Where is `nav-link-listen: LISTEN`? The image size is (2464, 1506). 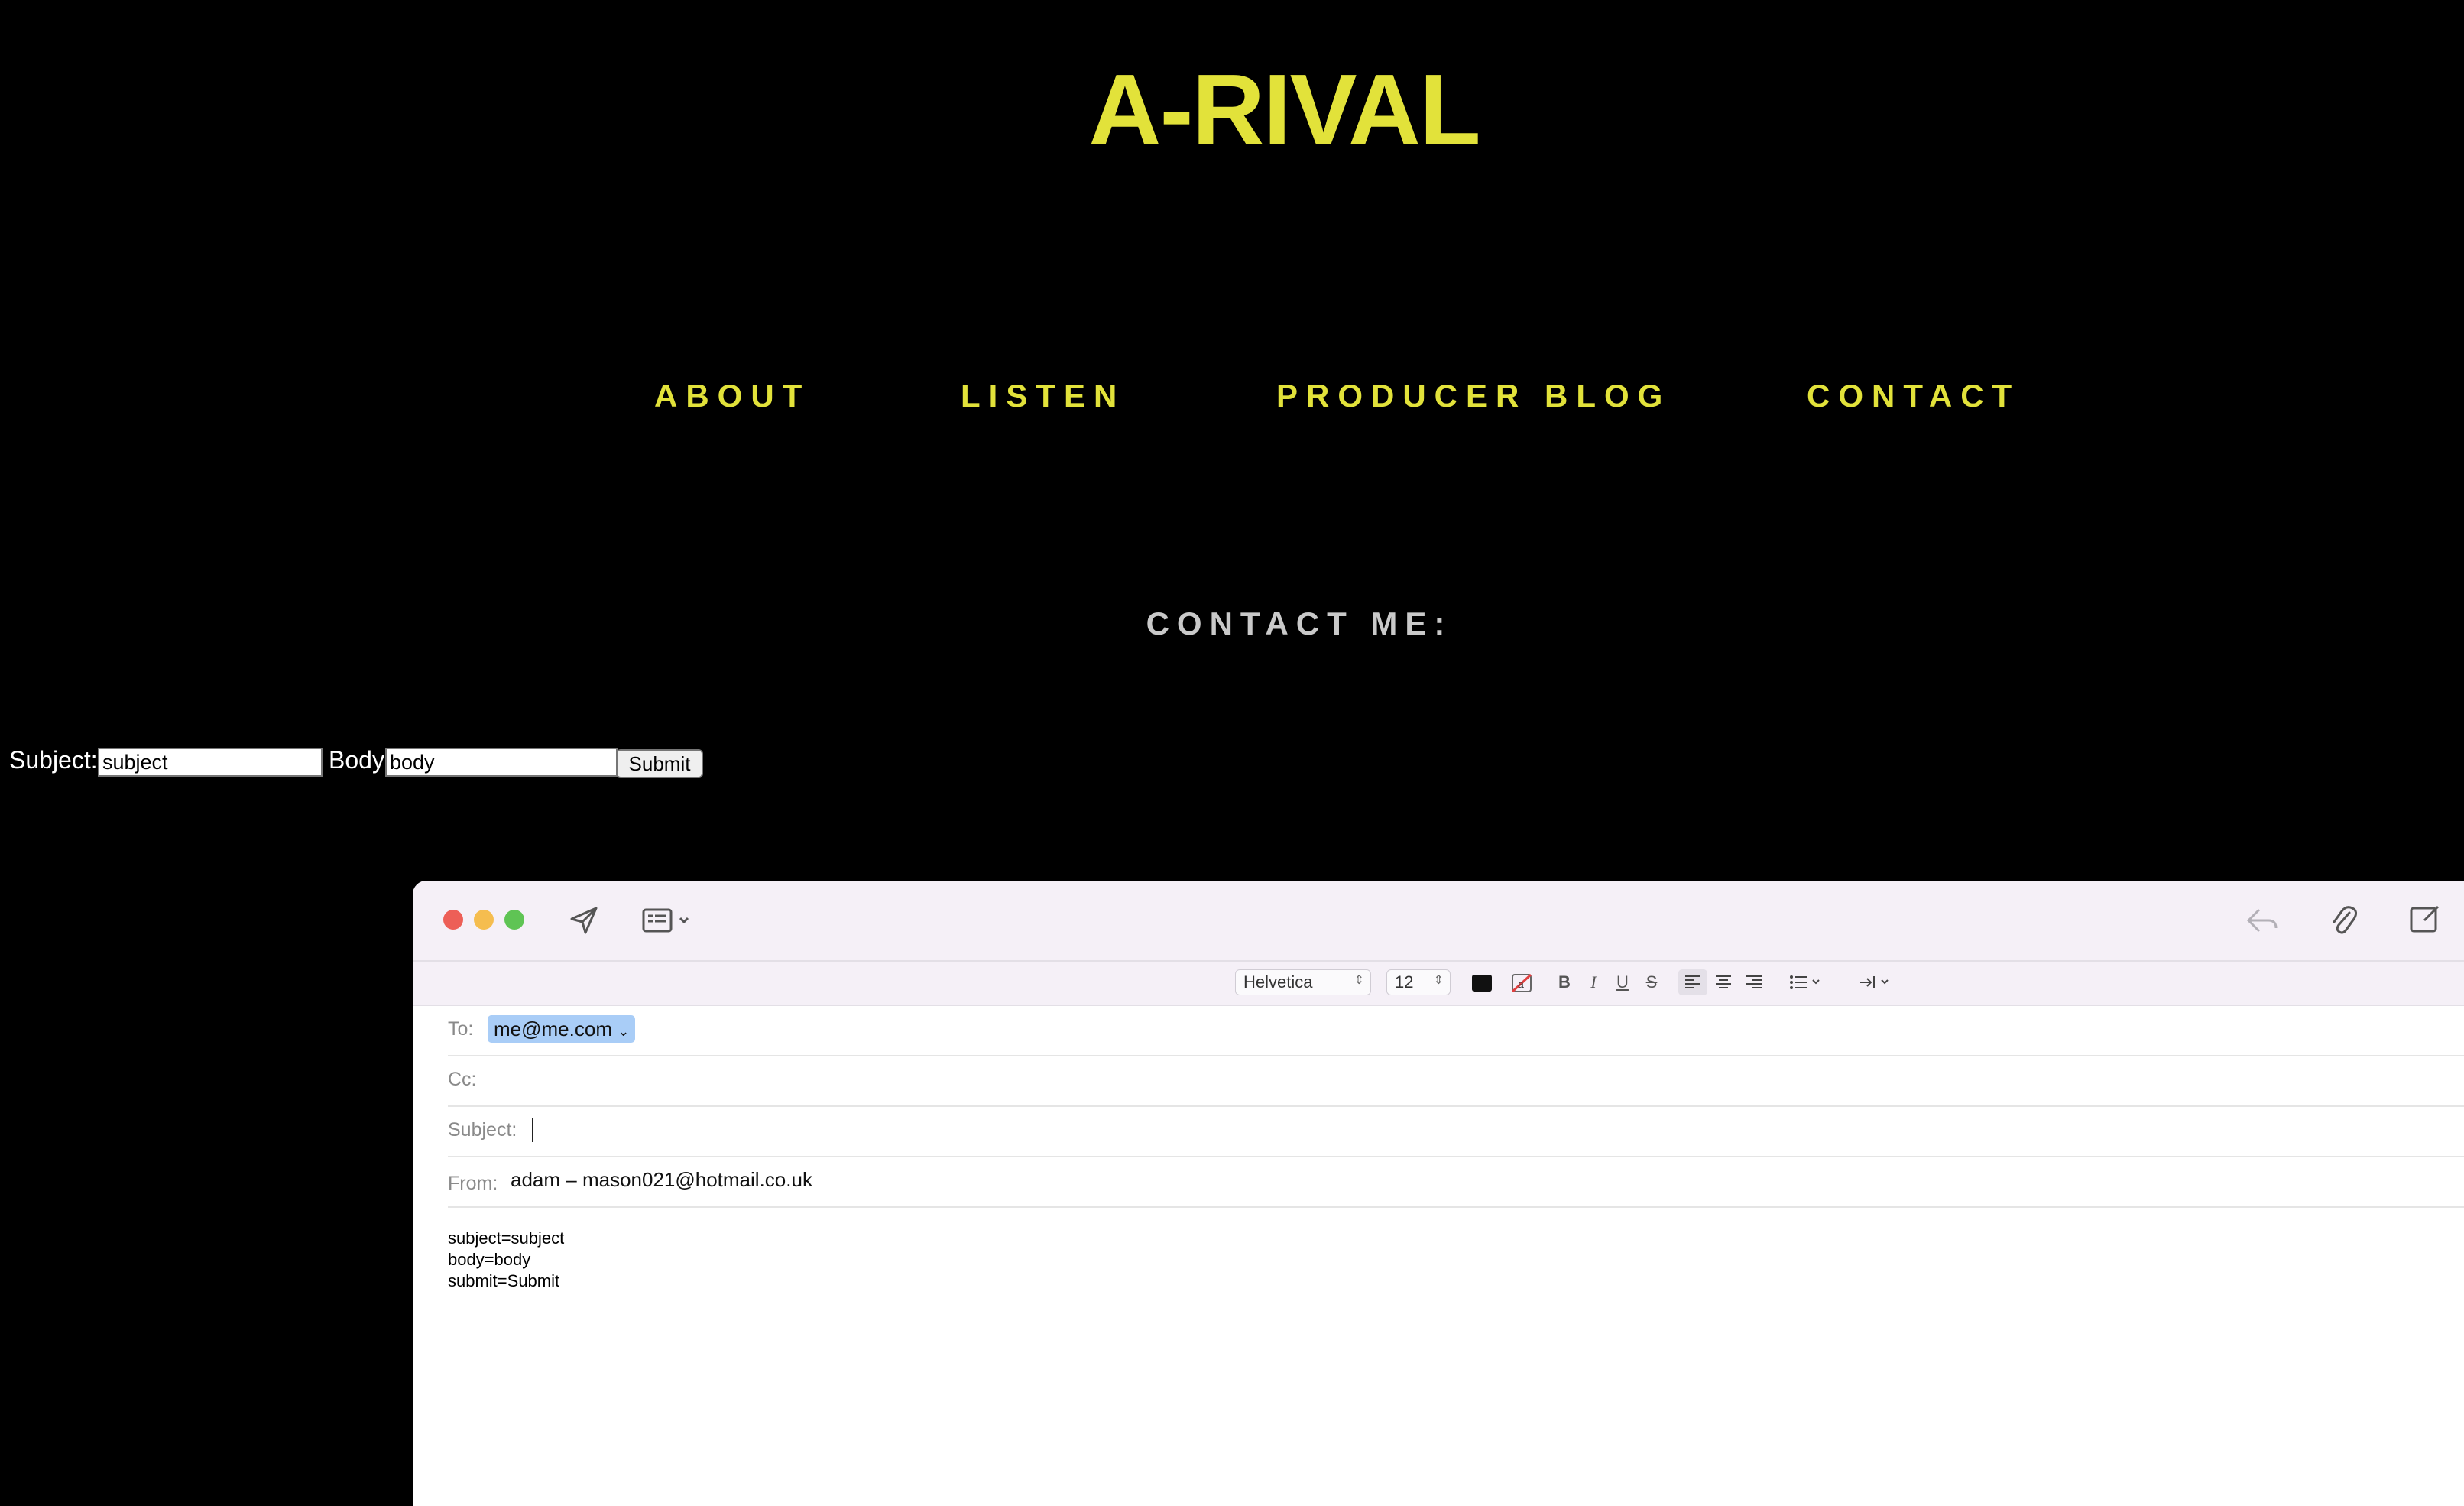
nav-link-listen: LISTEN is located at coordinates (1043, 396).